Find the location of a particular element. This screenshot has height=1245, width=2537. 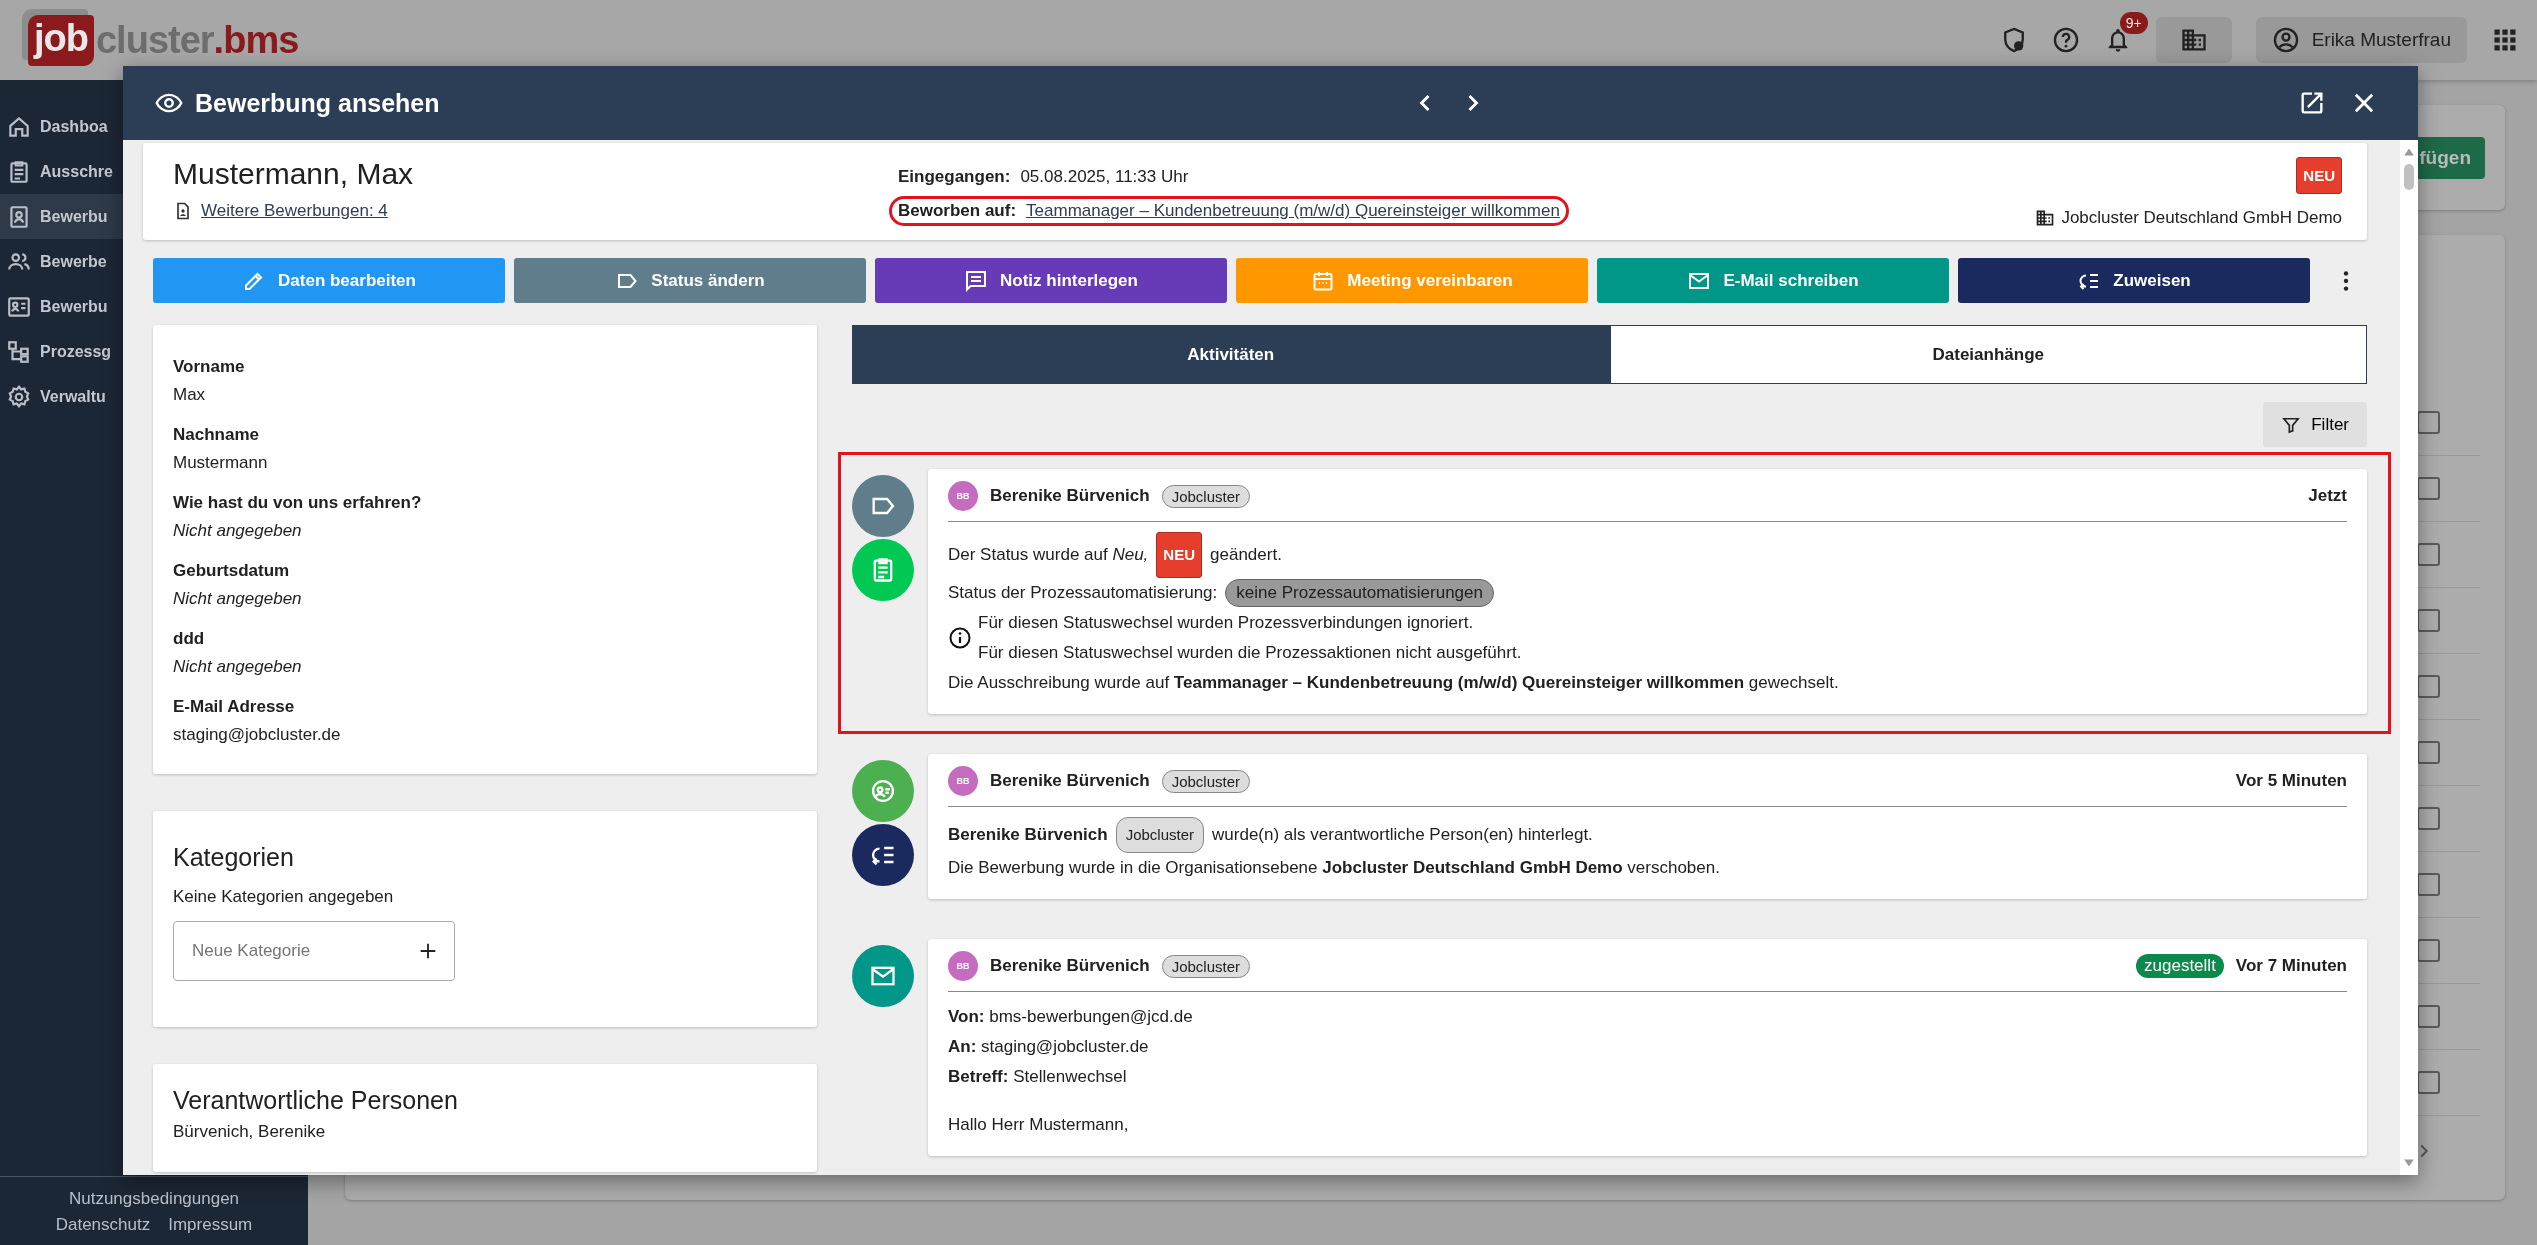

notification-badge: 9+ is located at coordinates (2133, 23).